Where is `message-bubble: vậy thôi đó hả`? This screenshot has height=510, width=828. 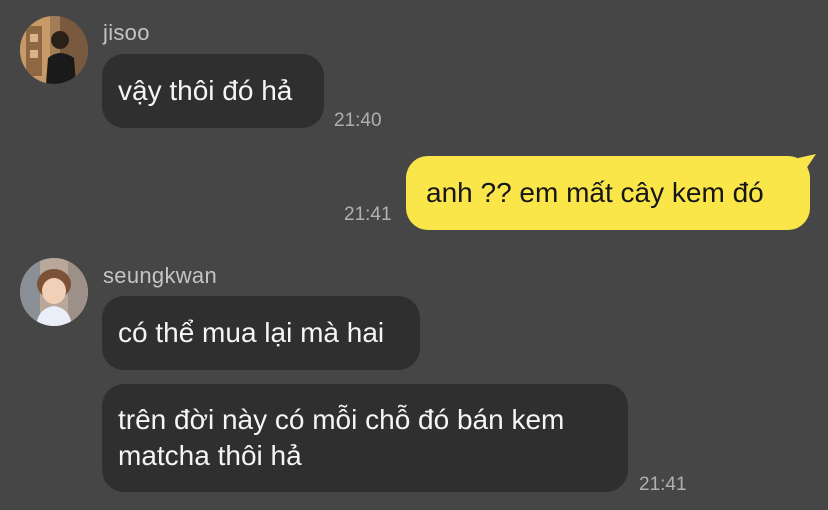 message-bubble: vậy thôi đó hả is located at coordinates (213, 91).